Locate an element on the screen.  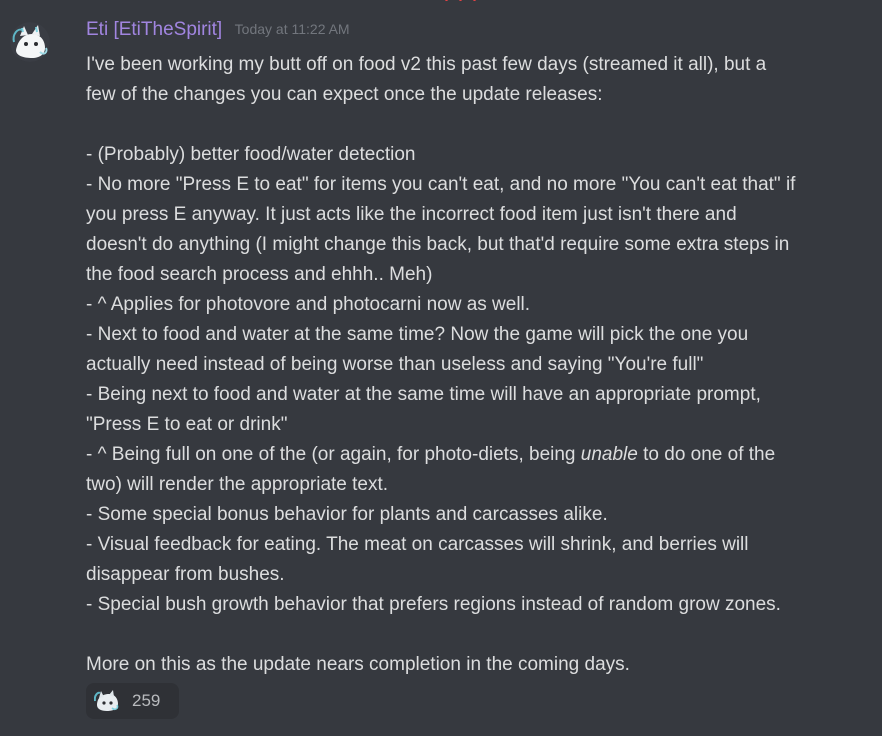
italic-text: unable is located at coordinates (609, 454).